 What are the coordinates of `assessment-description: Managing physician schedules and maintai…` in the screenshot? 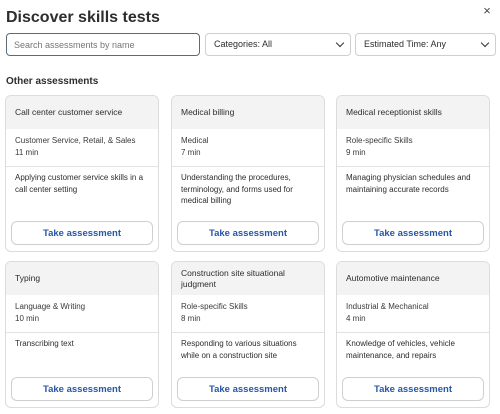 It's located at (408, 183).